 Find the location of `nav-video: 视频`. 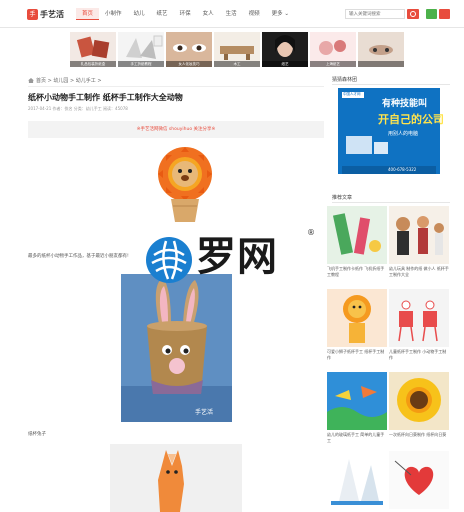

nav-video: 视频 is located at coordinates (254, 14).